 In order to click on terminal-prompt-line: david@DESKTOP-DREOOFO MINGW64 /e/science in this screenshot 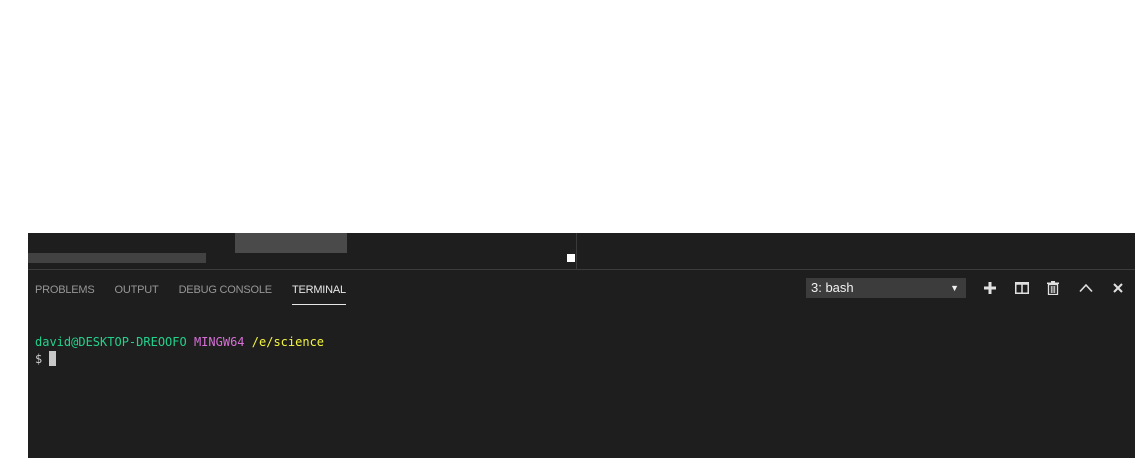, I will do `click(179, 342)`.